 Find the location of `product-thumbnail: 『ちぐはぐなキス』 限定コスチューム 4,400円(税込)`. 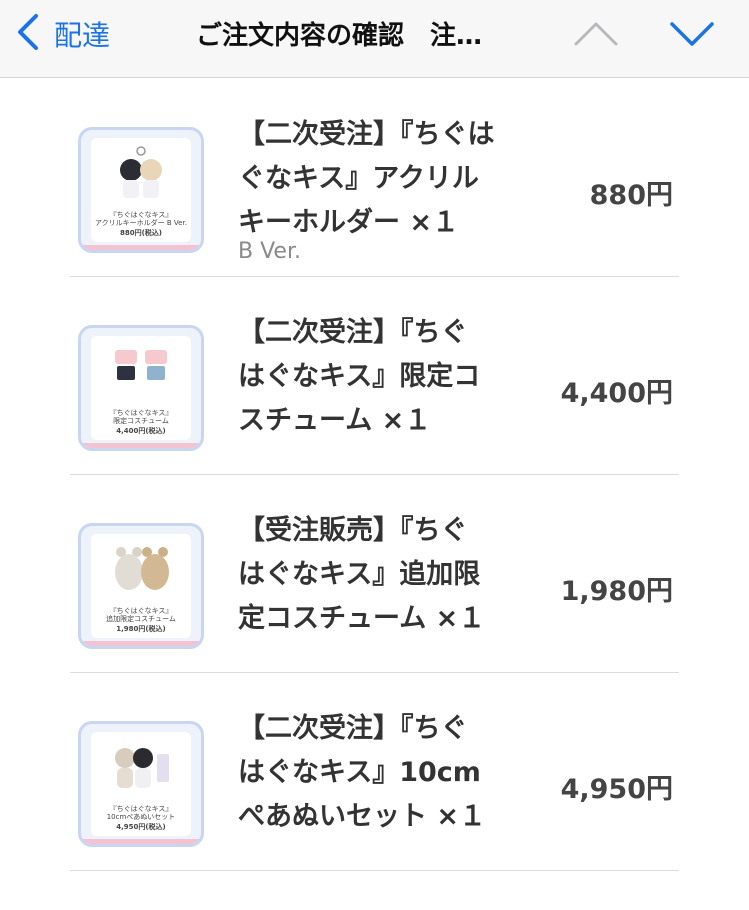

product-thumbnail: 『ちぐはぐなキス』 限定コスチューム 4,400円(税込) is located at coordinates (141, 388).